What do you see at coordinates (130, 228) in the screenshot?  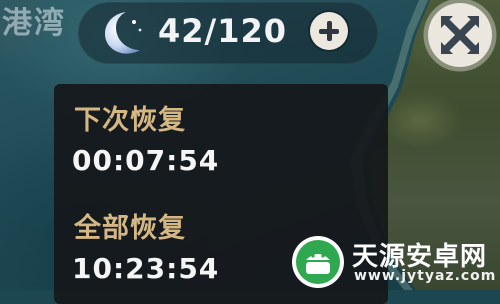 I see `full-recovery-label: 全部恢复` at bounding box center [130, 228].